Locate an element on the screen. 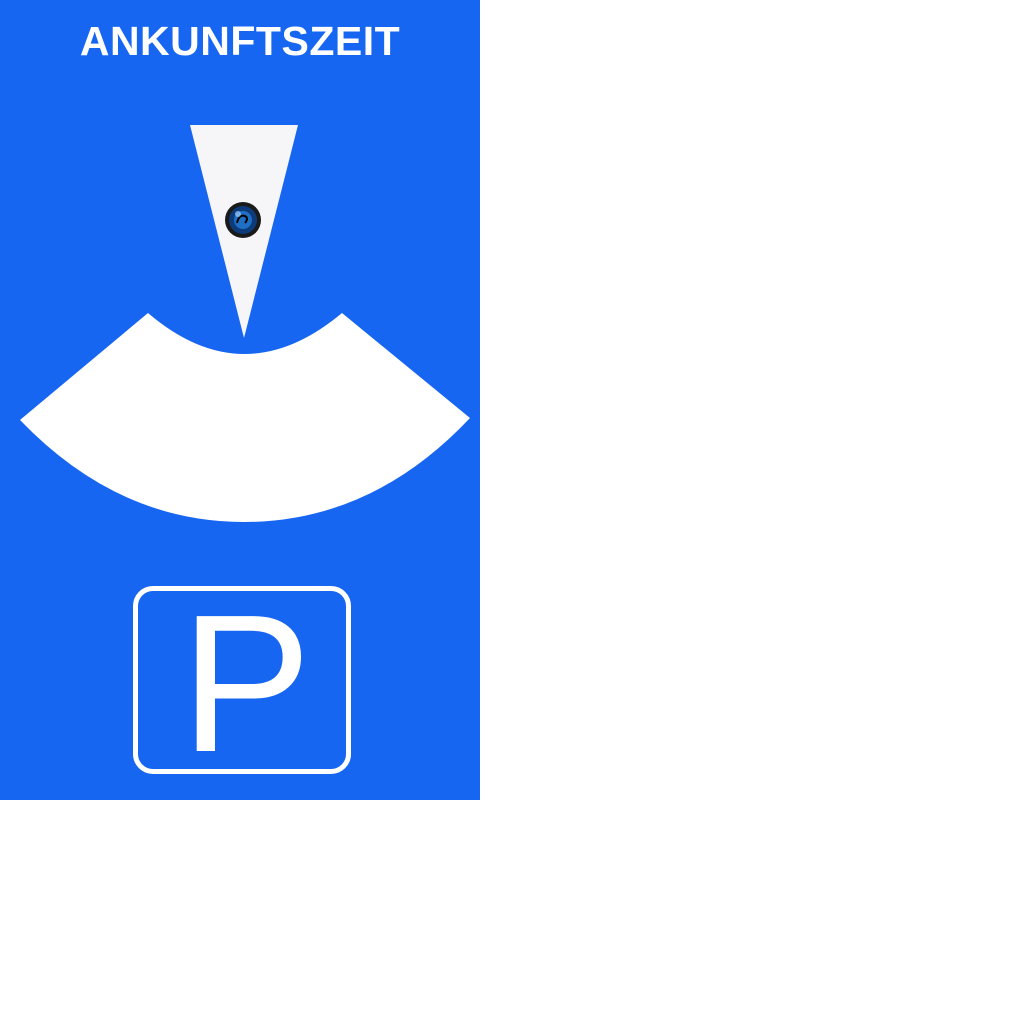 Image resolution: width=1024 pixels, height=1024 pixels. parking-sign-icon: P is located at coordinates (242, 683).